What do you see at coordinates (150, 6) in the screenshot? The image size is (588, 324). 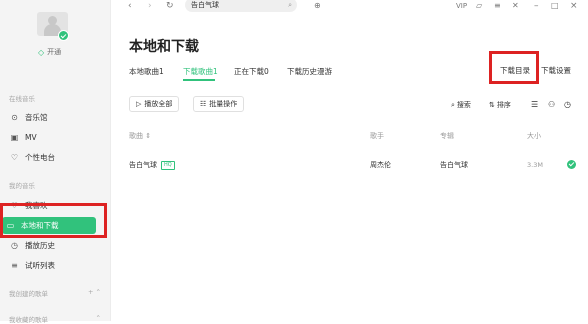 I see `forward-icon: ›` at bounding box center [150, 6].